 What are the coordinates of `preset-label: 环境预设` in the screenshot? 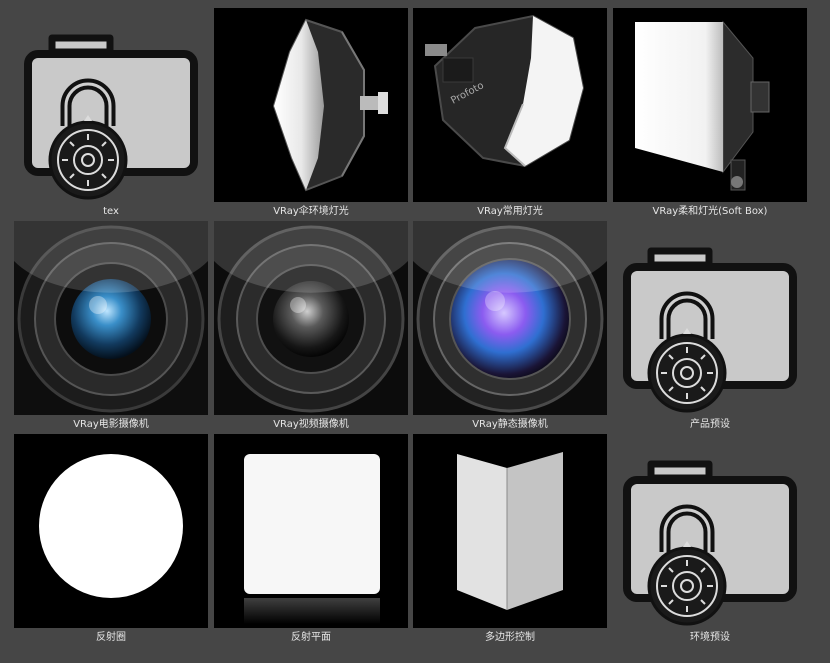 It's located at (710, 637).